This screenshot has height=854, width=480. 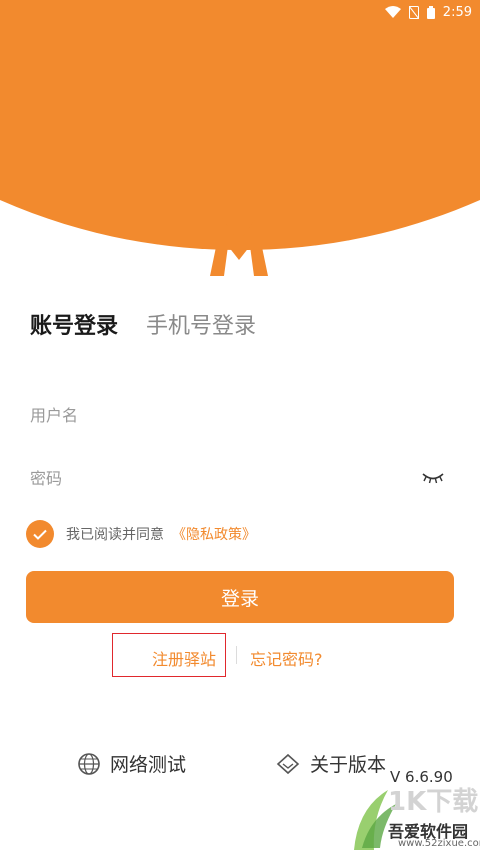 I want to click on agree-checkbox, so click(x=40, y=534).